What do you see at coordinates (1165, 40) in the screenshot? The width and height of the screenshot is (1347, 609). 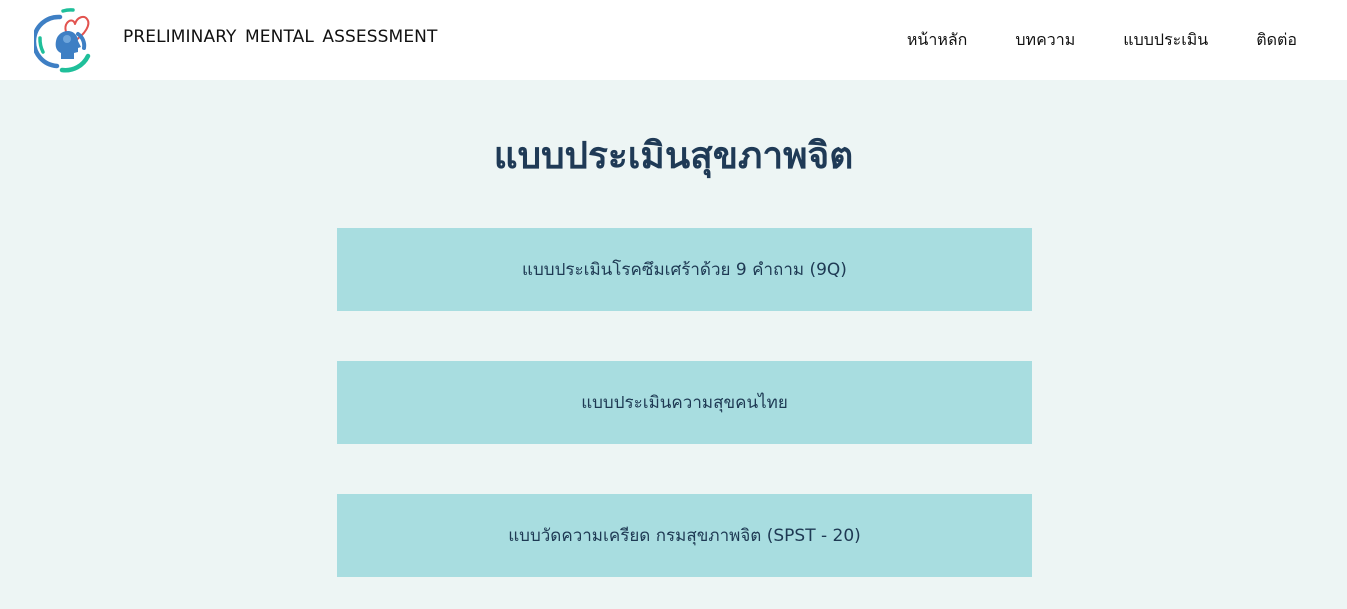 I see `nav-assessments-link: แบบประเมิน` at bounding box center [1165, 40].